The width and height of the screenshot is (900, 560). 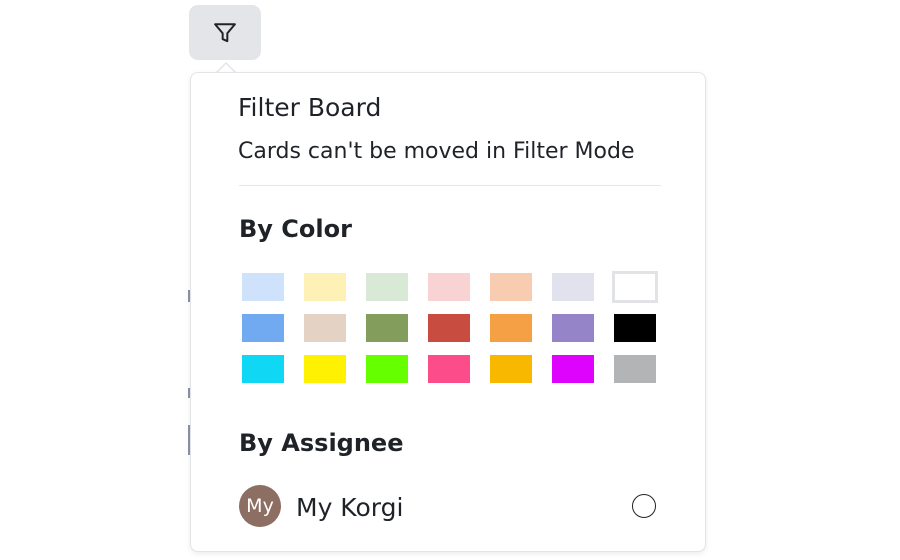 What do you see at coordinates (450, 185) in the screenshot?
I see `divider` at bounding box center [450, 185].